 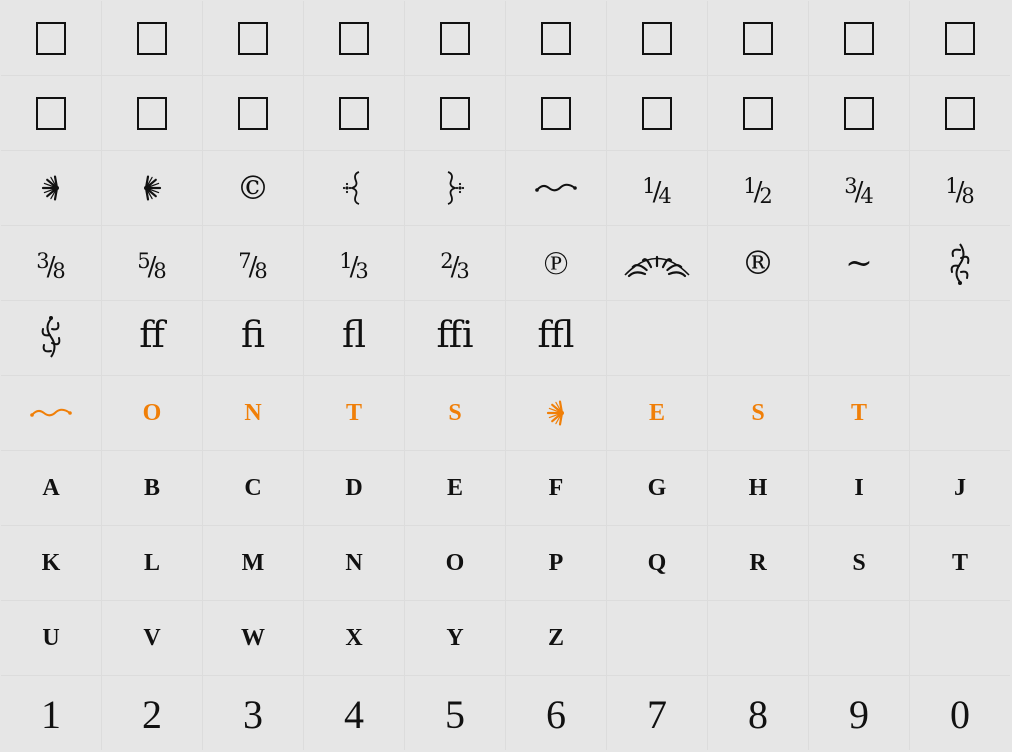 I want to click on glyph-cell: ©, so click(x=253, y=188).